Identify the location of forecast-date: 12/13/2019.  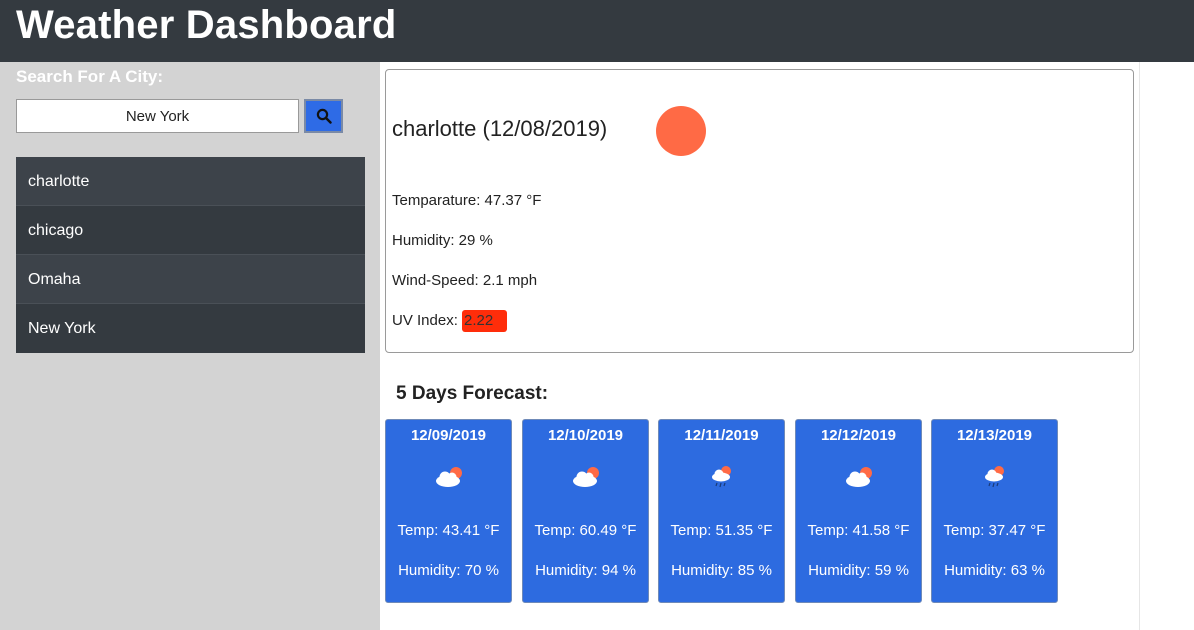
(994, 435).